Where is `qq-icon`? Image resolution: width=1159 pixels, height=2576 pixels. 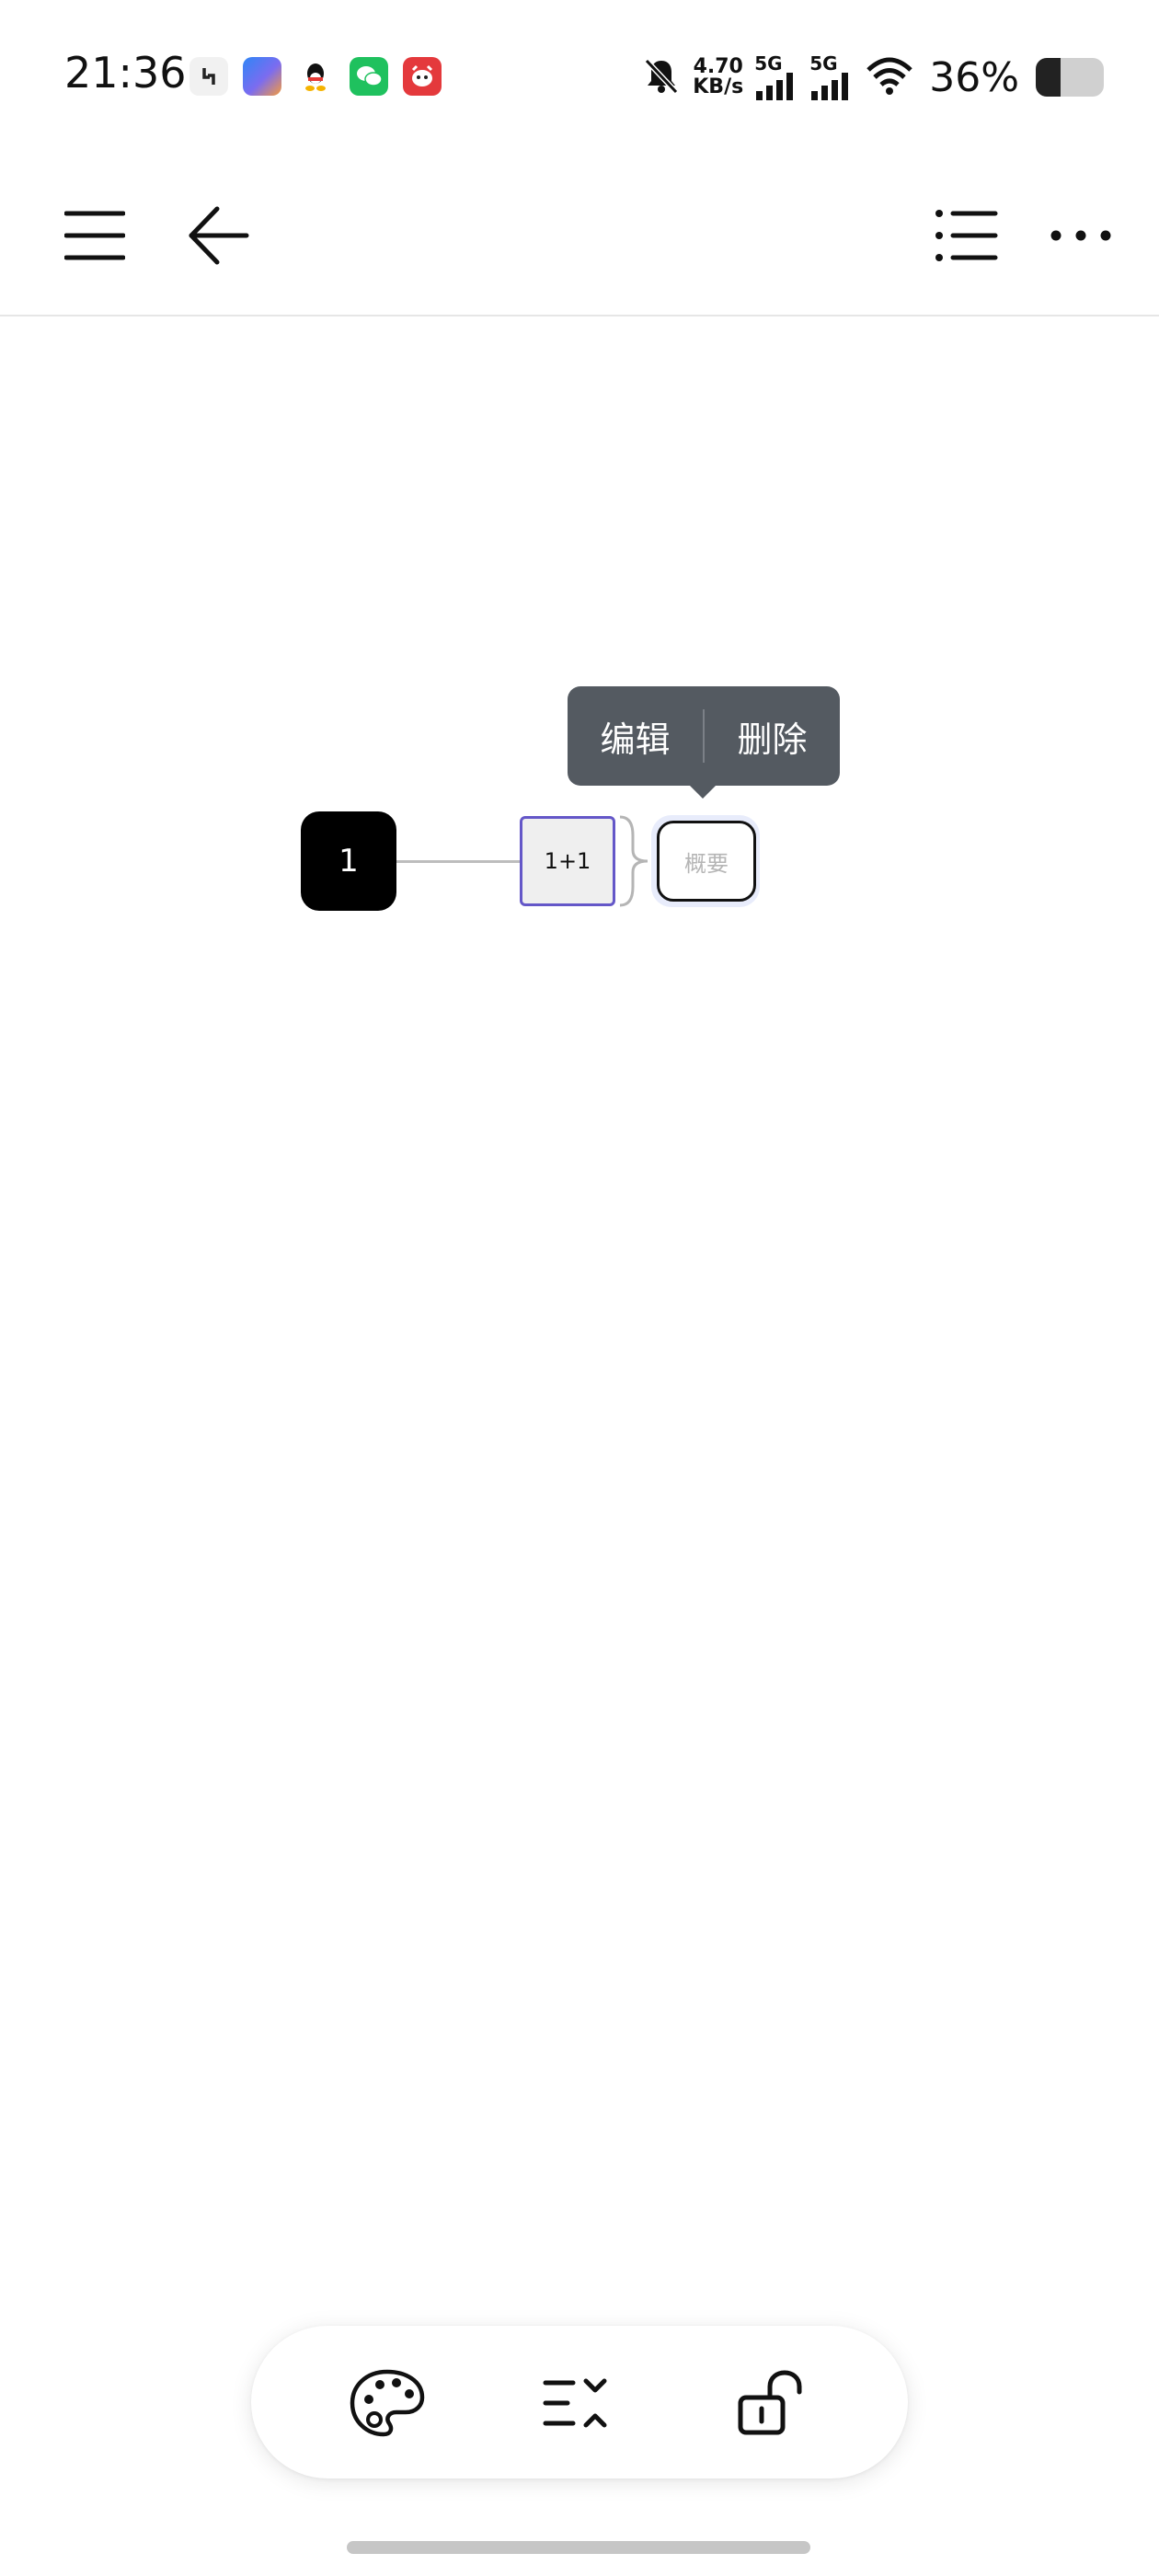 qq-icon is located at coordinates (315, 76).